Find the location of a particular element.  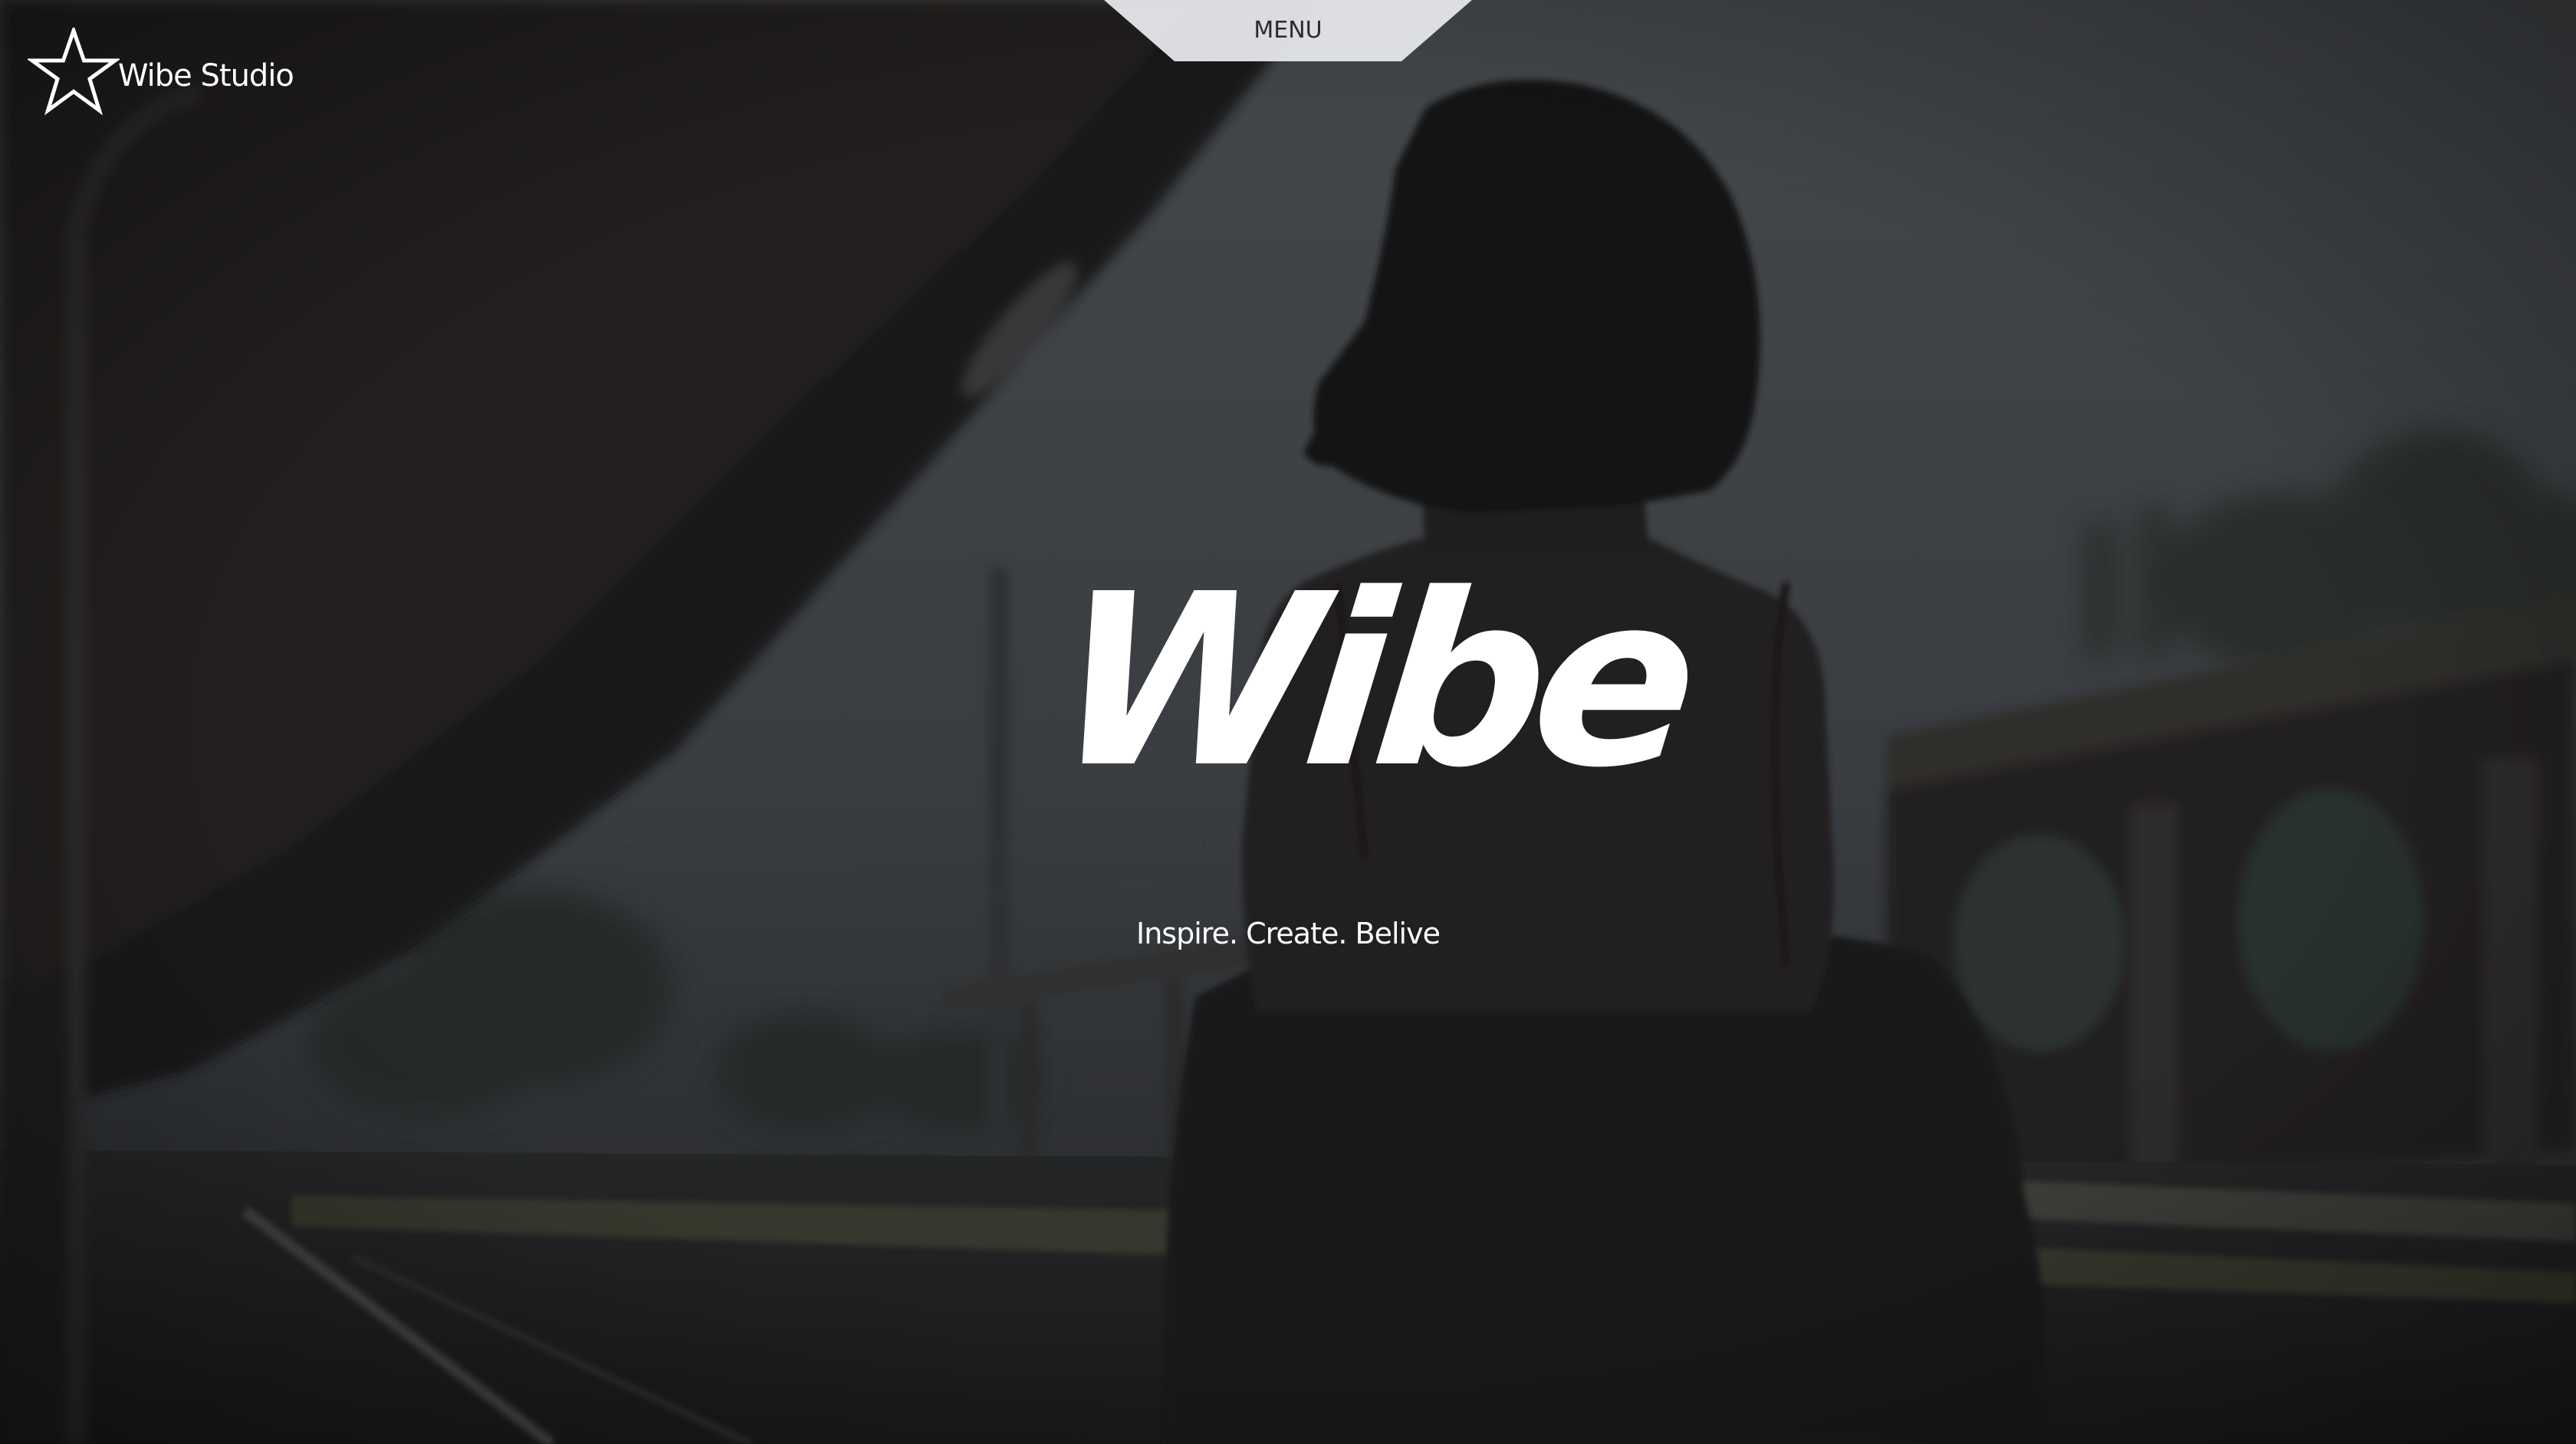

star-outline-icon is located at coordinates (74, 72).